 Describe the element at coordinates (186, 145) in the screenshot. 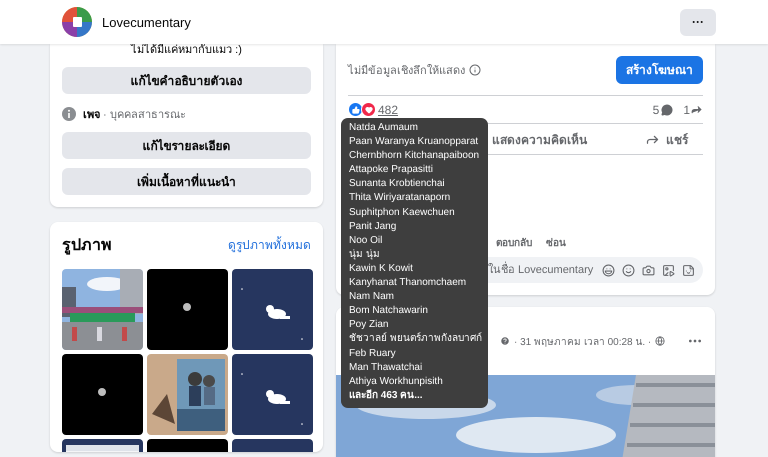

I see `page-action-button: แก้ไขรายละเอียด` at that location.